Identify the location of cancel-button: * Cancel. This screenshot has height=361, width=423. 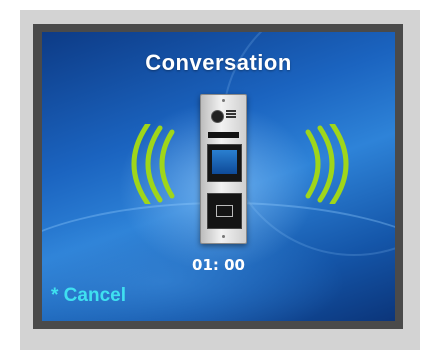
(88, 296).